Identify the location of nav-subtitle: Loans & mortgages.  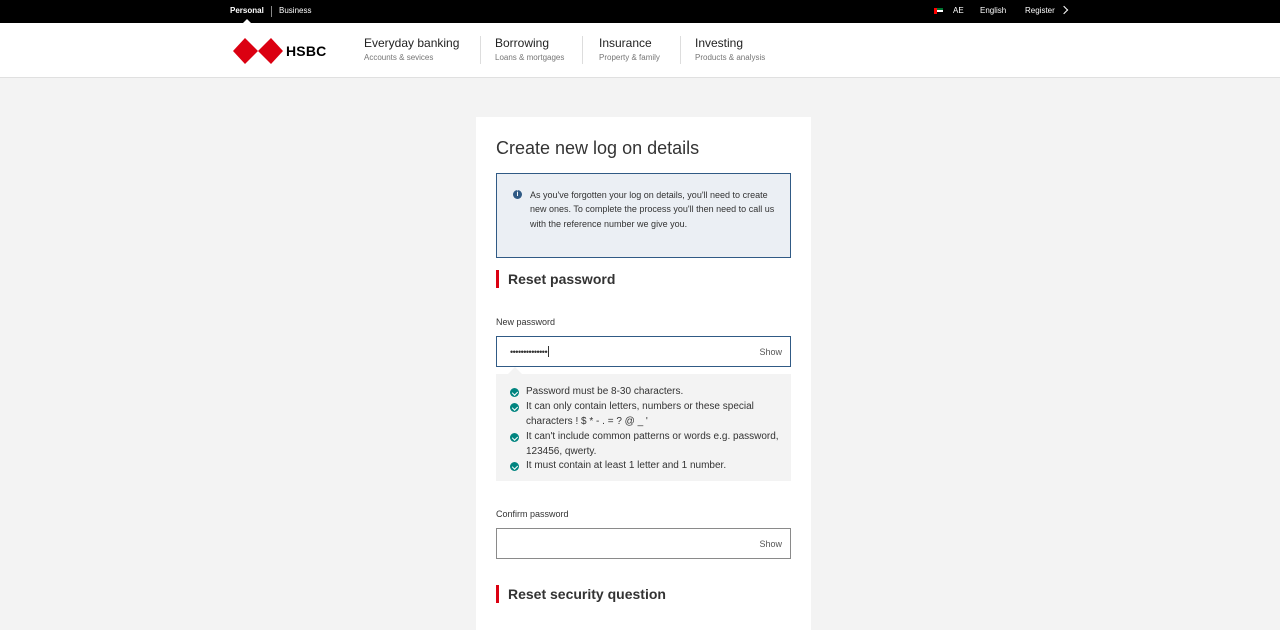
(530, 57).